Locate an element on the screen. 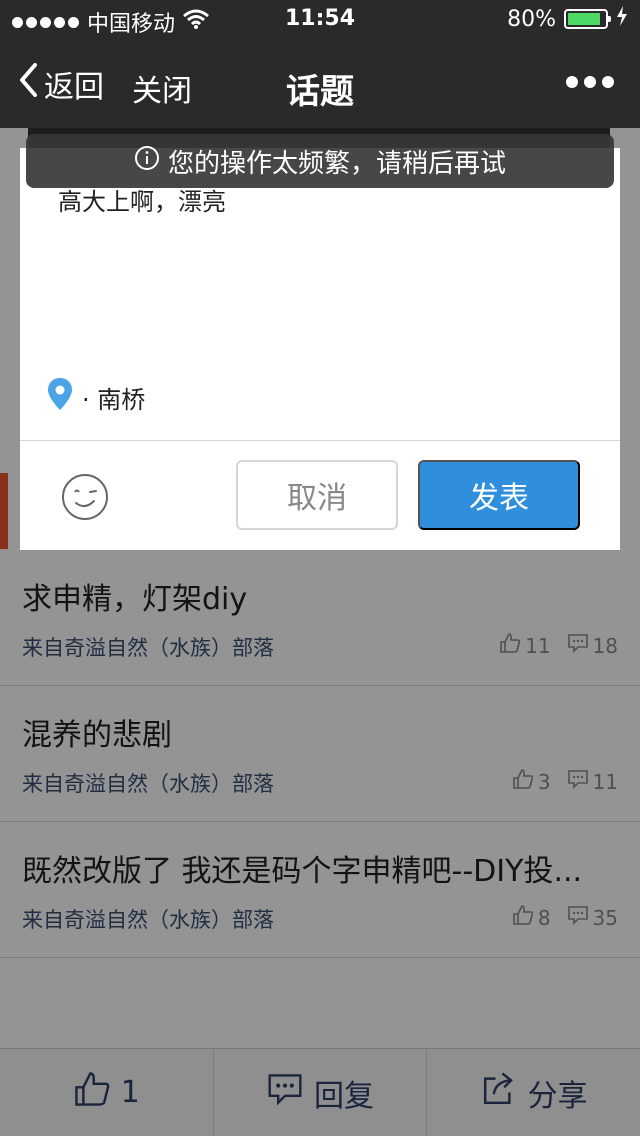  toast-message: 您的操作太频繁，请稍后再试 is located at coordinates (320, 161).